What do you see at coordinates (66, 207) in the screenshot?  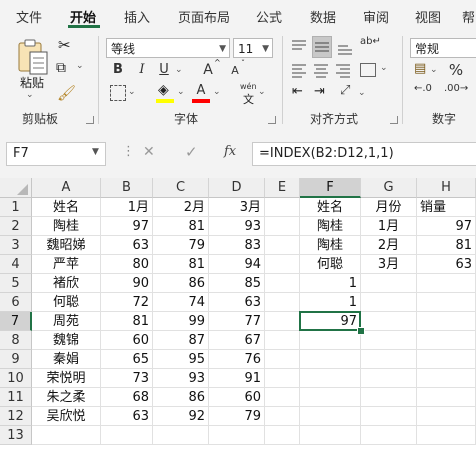 I see `cell-a1: 姓名` at bounding box center [66, 207].